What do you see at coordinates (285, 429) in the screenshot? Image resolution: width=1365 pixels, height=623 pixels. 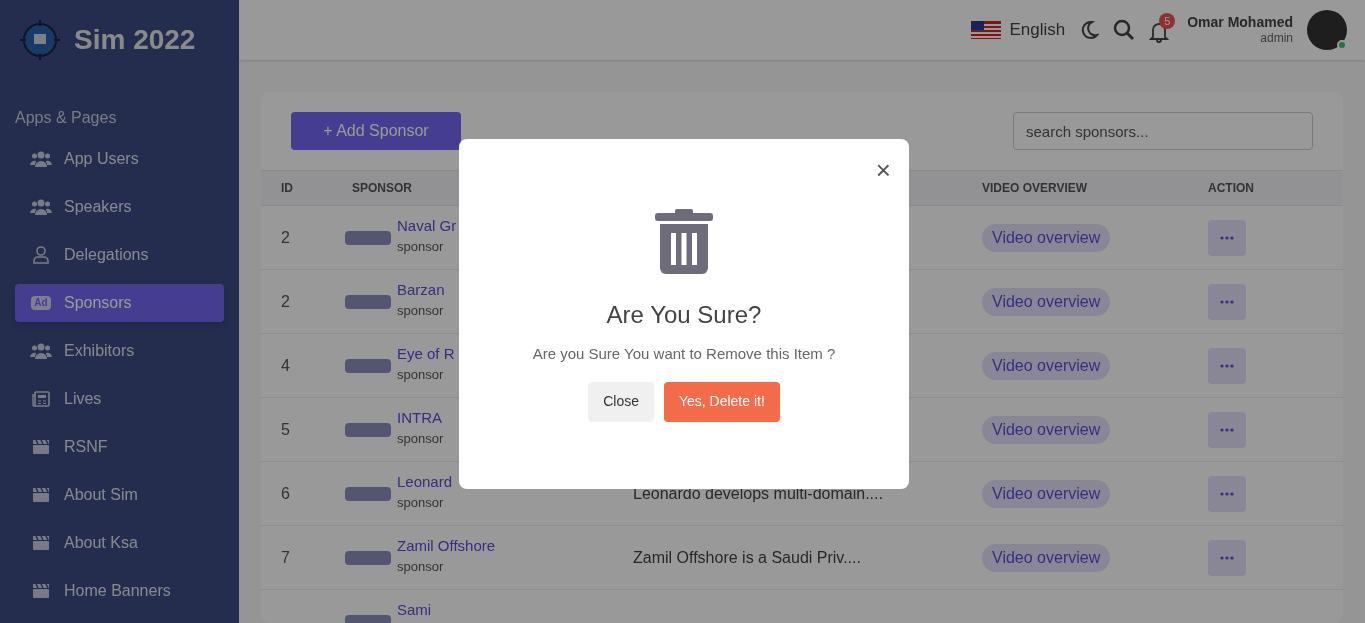 I see `table-cell: 5` at bounding box center [285, 429].